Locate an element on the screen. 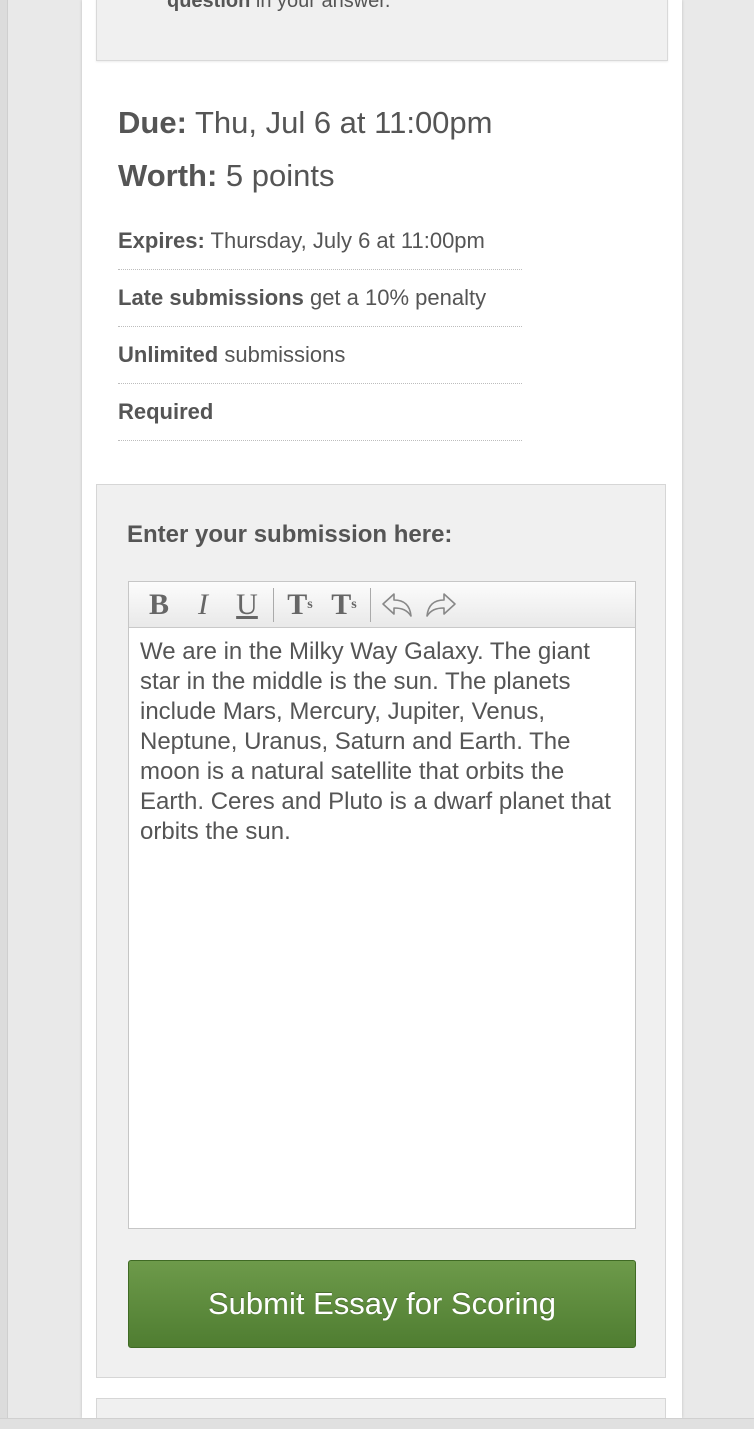  editor-toolbar: B I U Ts Ts is located at coordinates (382, 605).